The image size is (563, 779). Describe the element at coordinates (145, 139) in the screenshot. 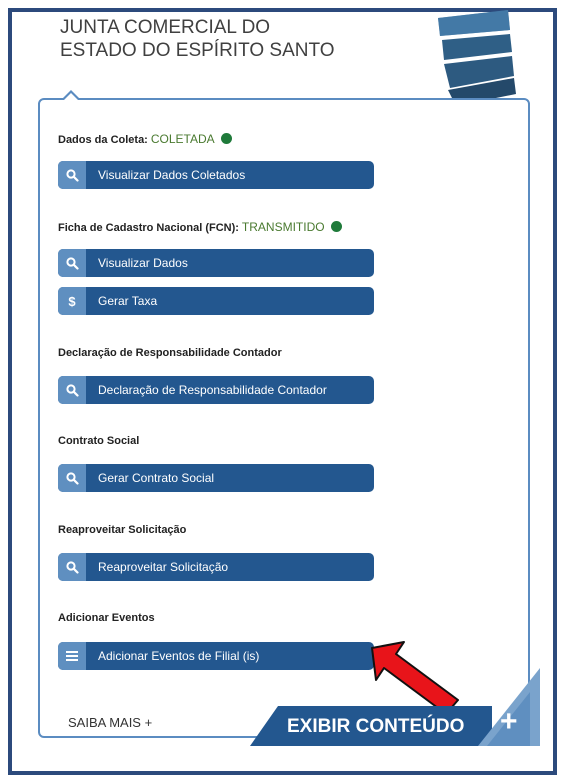

I see `coleta-label: Dados da Coleta: COLETADA` at that location.